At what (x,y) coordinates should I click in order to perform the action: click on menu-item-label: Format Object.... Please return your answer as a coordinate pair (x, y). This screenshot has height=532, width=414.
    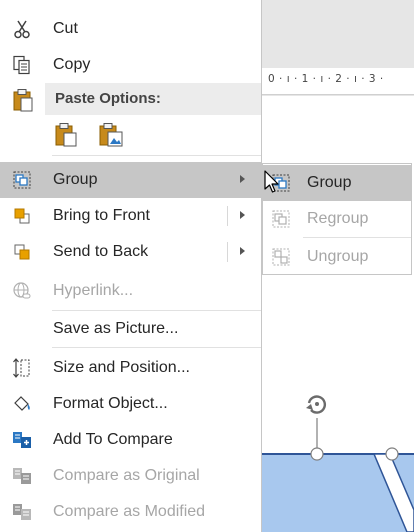
    Looking at the image, I should click on (110, 403).